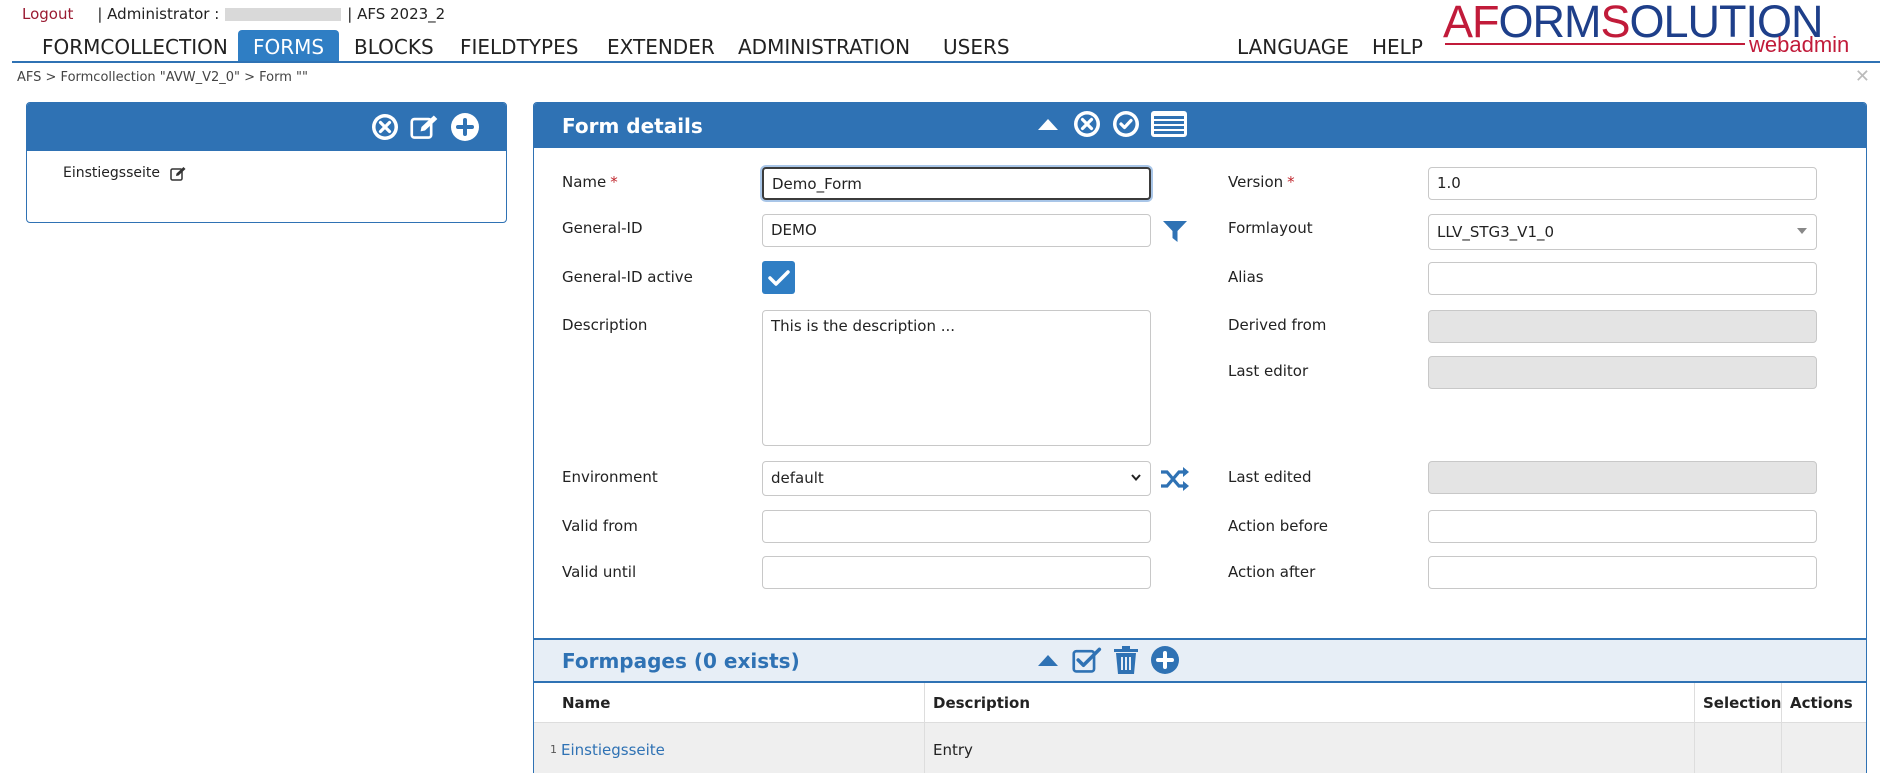 The height and width of the screenshot is (773, 1880). Describe the element at coordinates (111, 173) in the screenshot. I see `tree-item-label: Einstiegsseite` at that location.